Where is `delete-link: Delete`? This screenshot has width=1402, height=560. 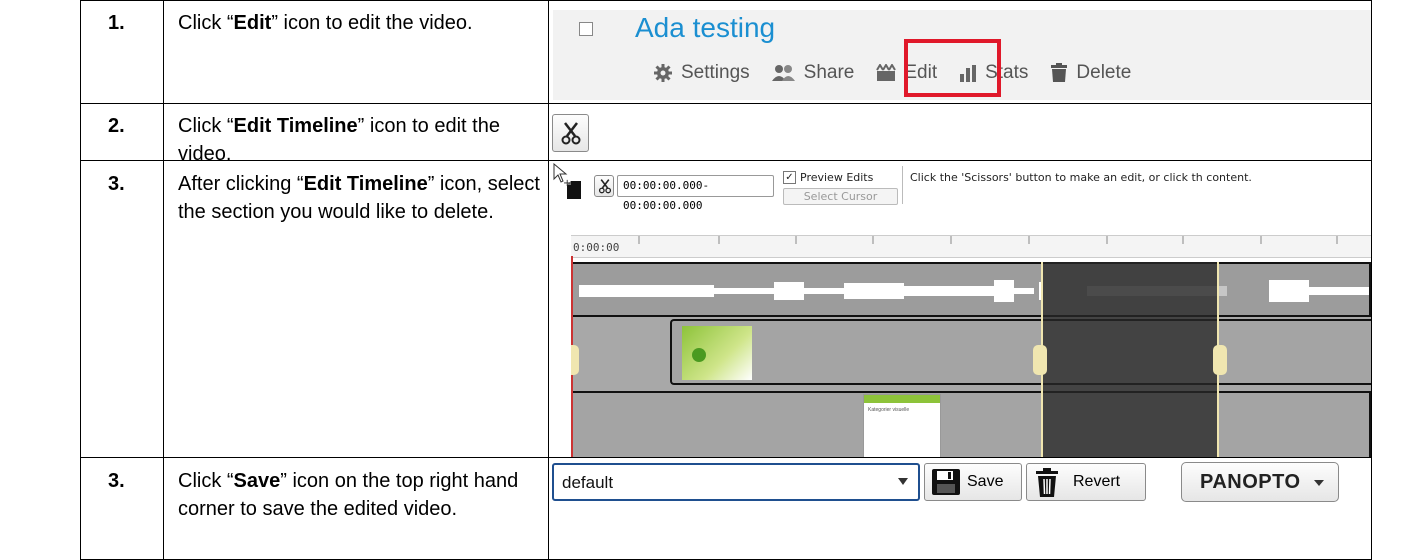
delete-link: Delete is located at coordinates (1090, 73).